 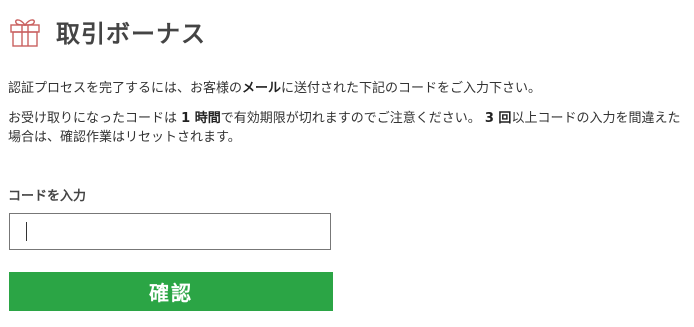 What do you see at coordinates (95, 118) in the screenshot?
I see `instruction-text: お受け取りになったコードは` at bounding box center [95, 118].